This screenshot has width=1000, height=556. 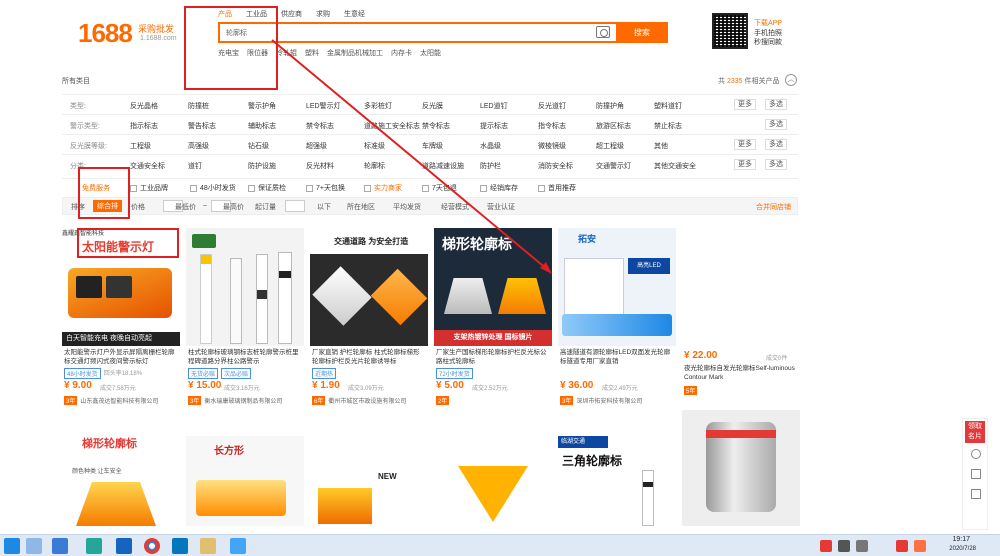 I want to click on start-icon, so click(x=12, y=546).